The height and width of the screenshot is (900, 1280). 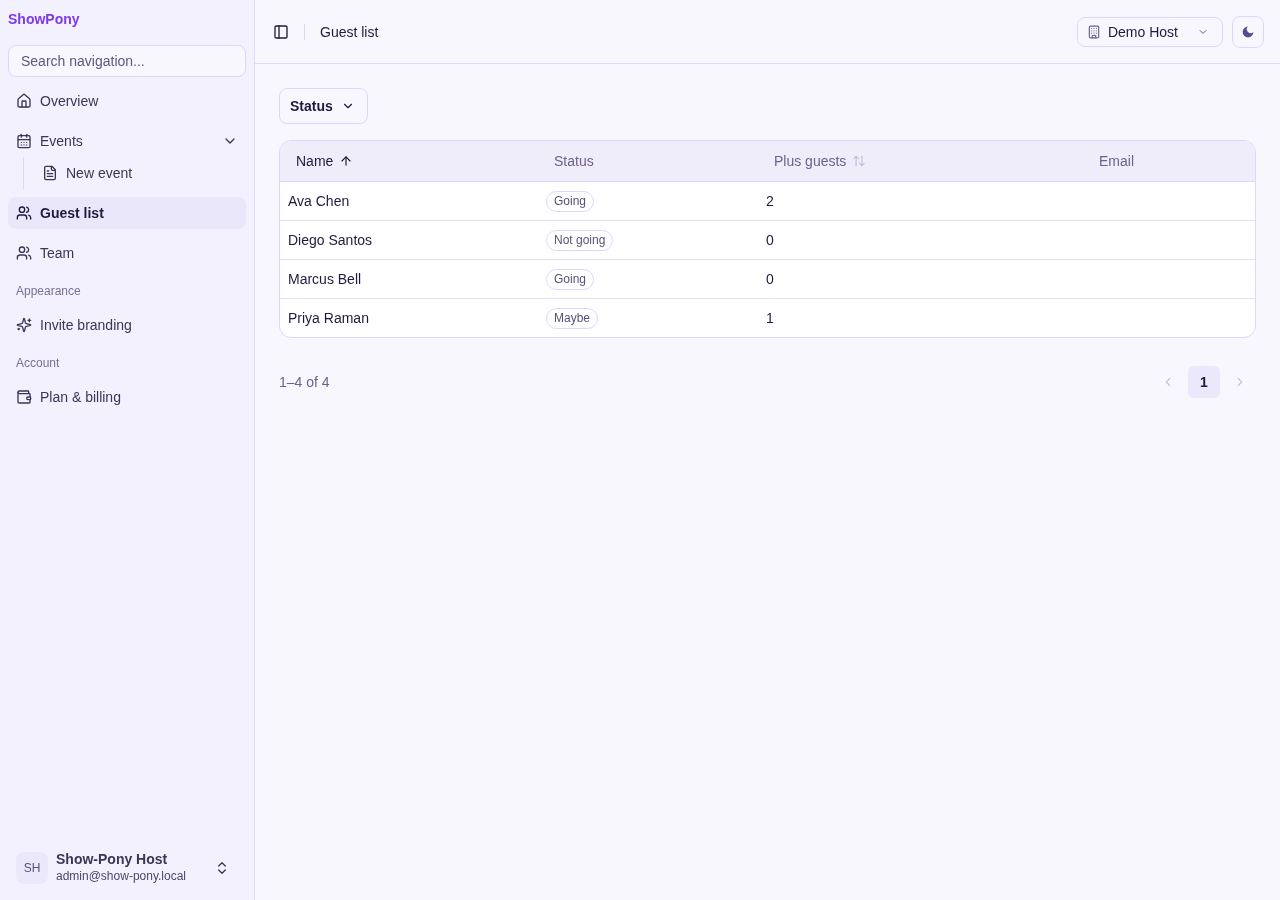 What do you see at coordinates (580, 240) in the screenshot?
I see `status-badge: Not going` at bounding box center [580, 240].